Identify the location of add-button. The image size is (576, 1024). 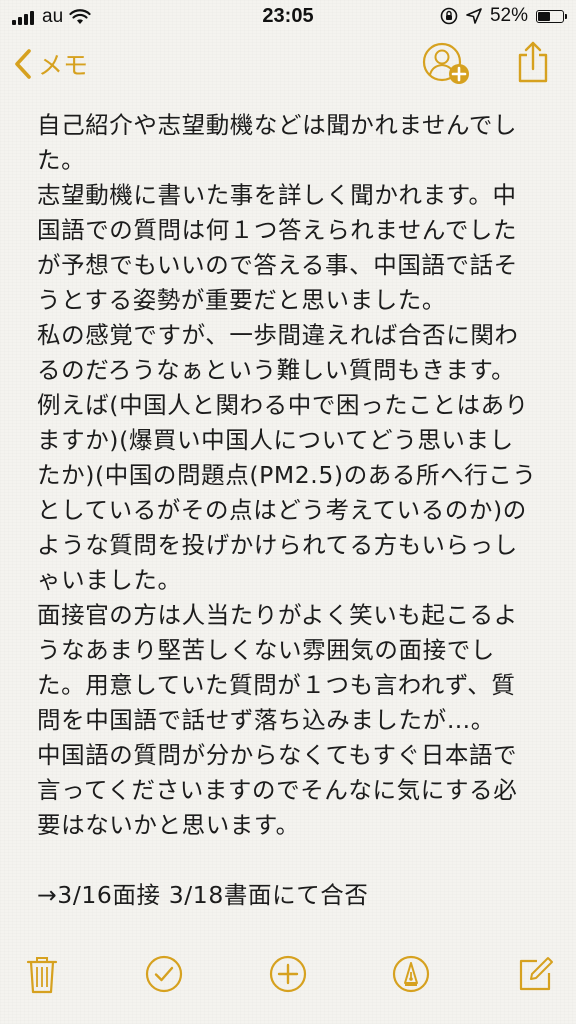
(288, 974).